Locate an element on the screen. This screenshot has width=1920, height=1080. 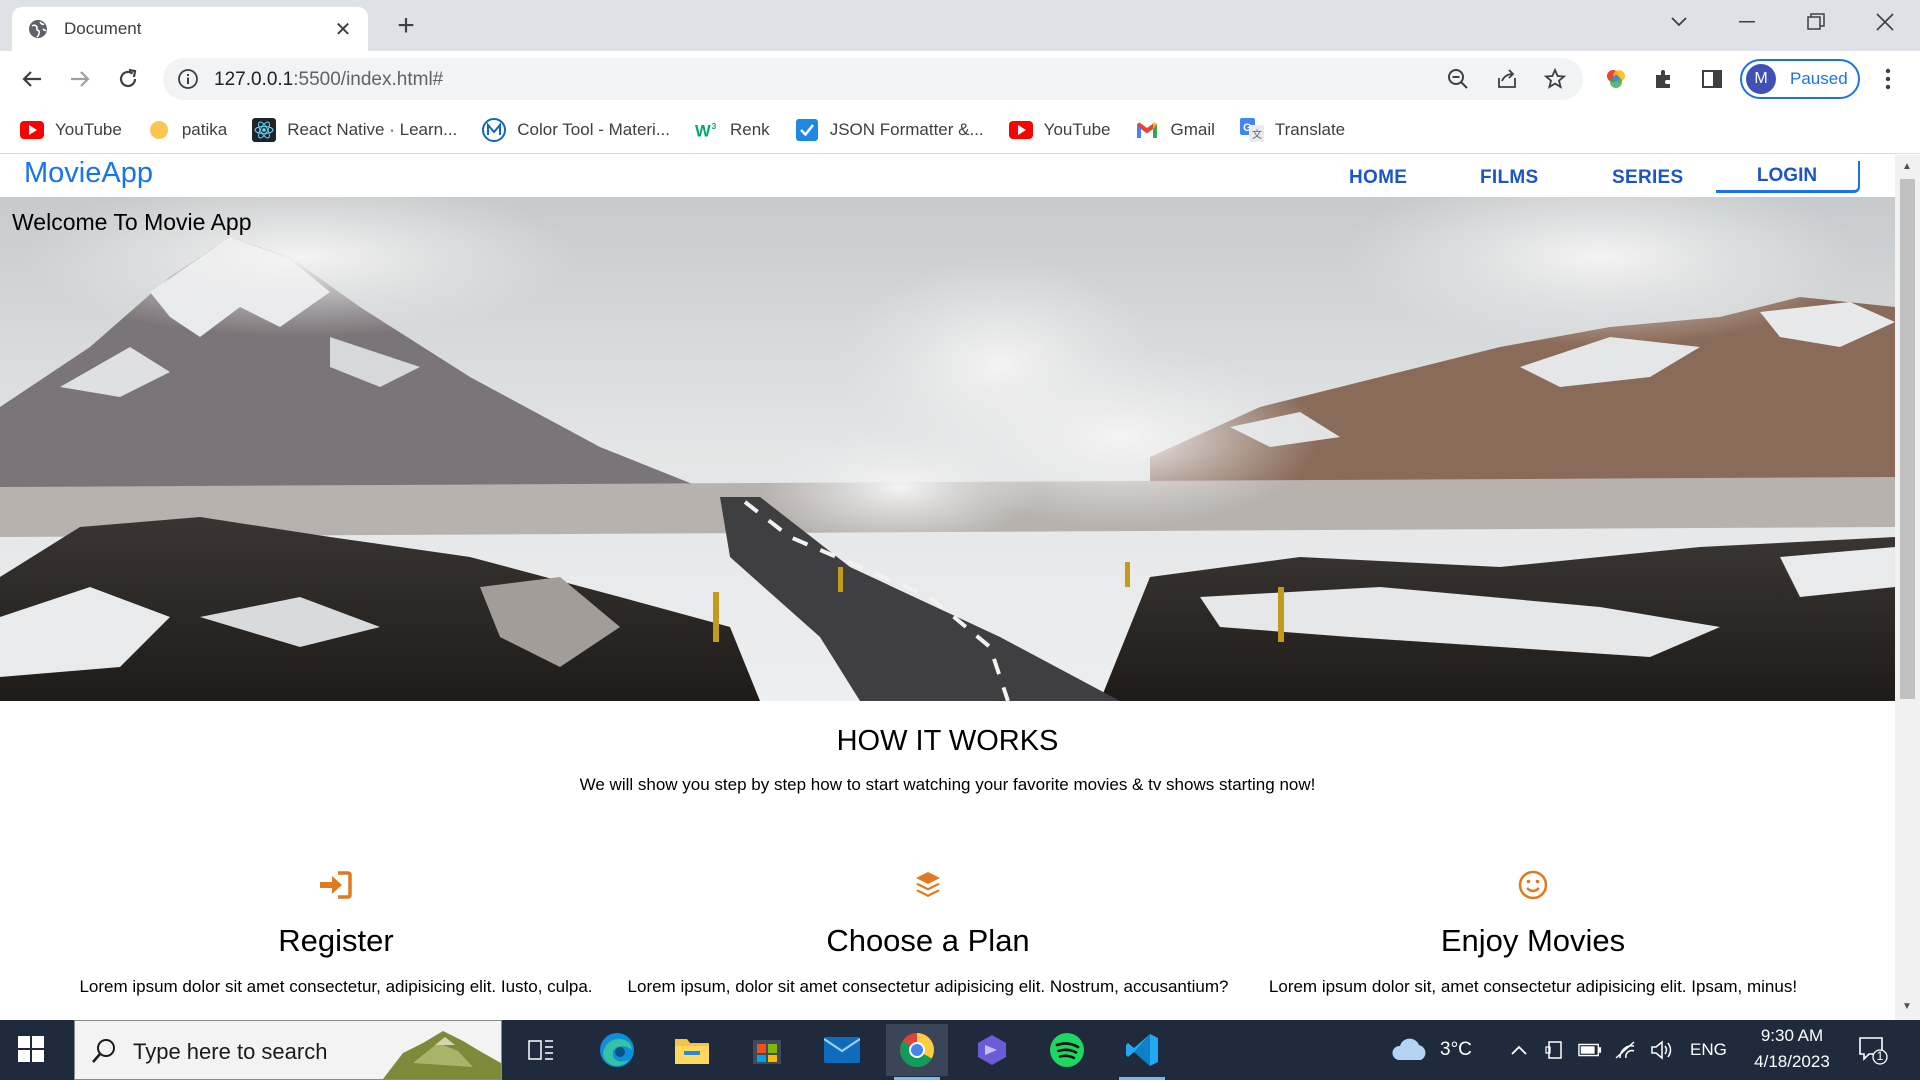
bookmark-item: W3 Renk is located at coordinates (732, 130).